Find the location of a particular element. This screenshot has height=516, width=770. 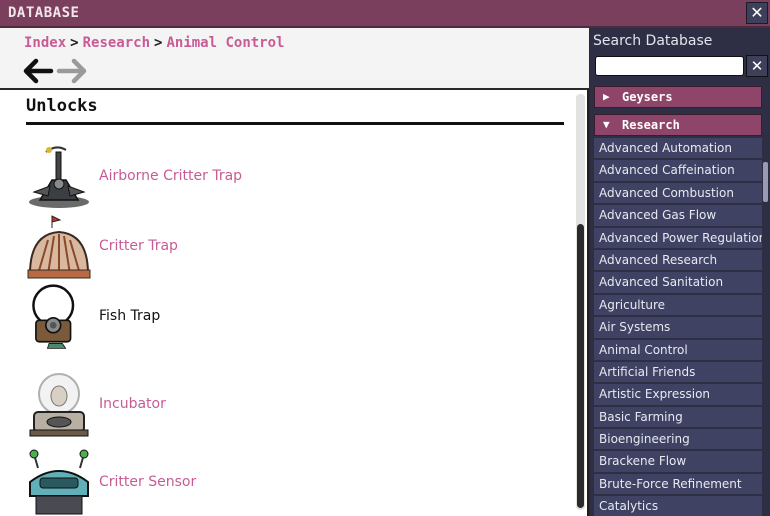

incubator-icon is located at coordinates (59, 405).